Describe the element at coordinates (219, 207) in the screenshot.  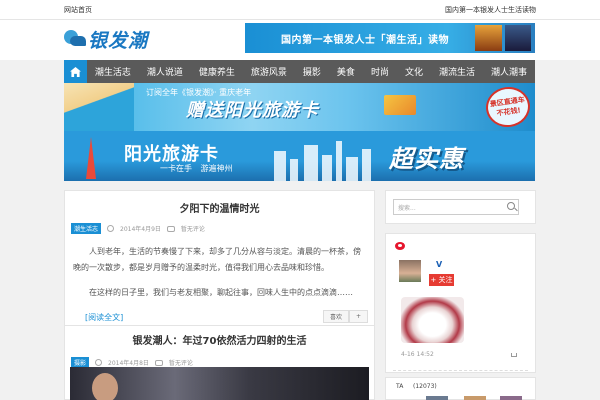
I see `post-title: 夕阳下的温情时光` at that location.